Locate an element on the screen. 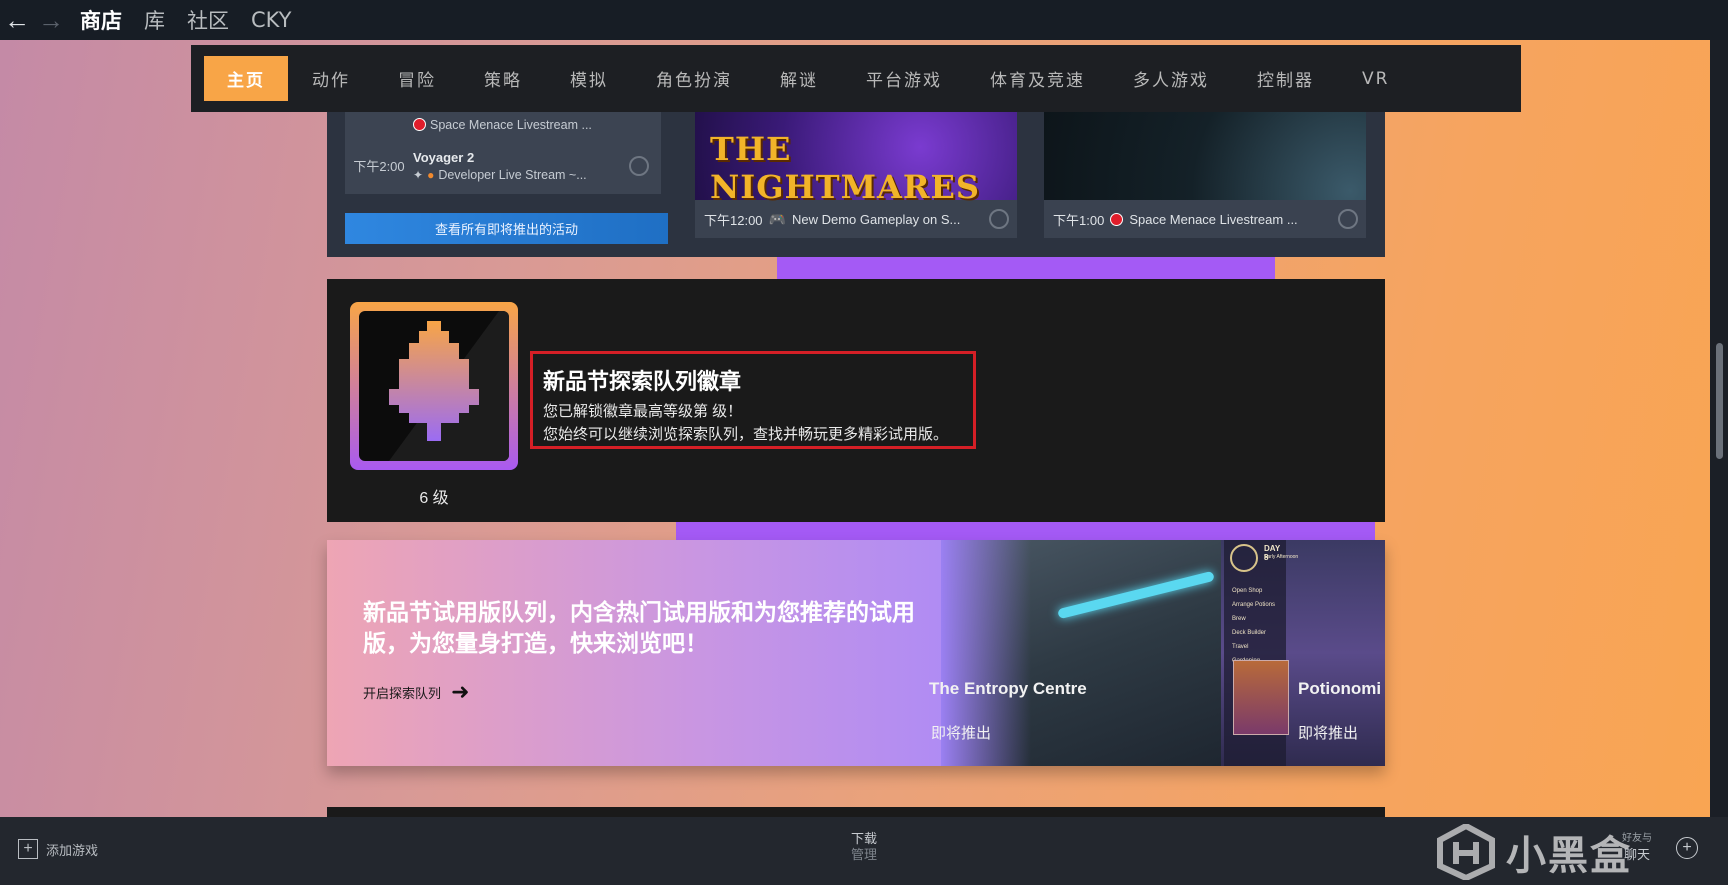 This screenshot has width=1728, height=885. scrollbar-thumb is located at coordinates (1719, 401).